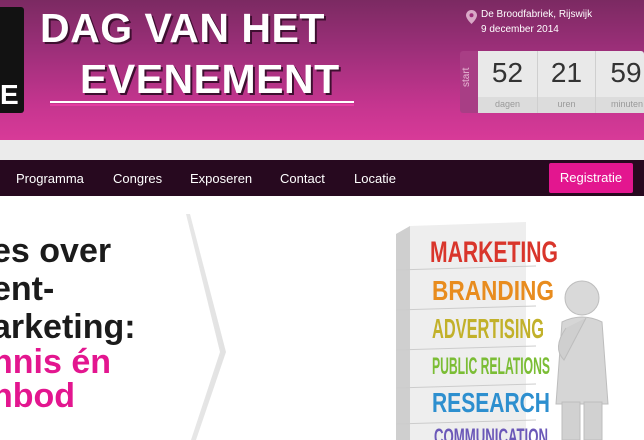 The image size is (644, 440). What do you see at coordinates (507, 104) in the screenshot?
I see `countdown-days-label: dagen` at bounding box center [507, 104].